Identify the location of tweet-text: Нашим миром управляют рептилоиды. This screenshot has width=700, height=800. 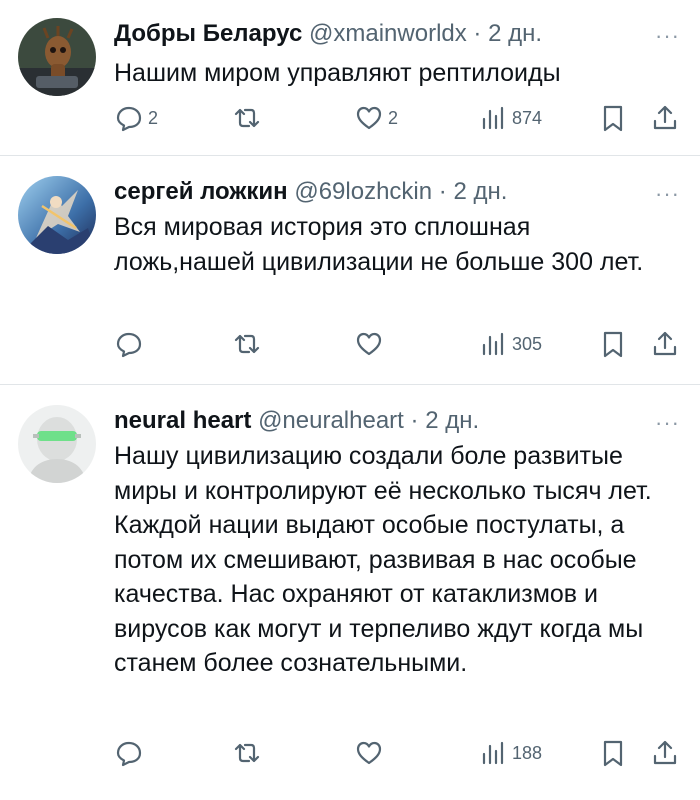
(337, 73).